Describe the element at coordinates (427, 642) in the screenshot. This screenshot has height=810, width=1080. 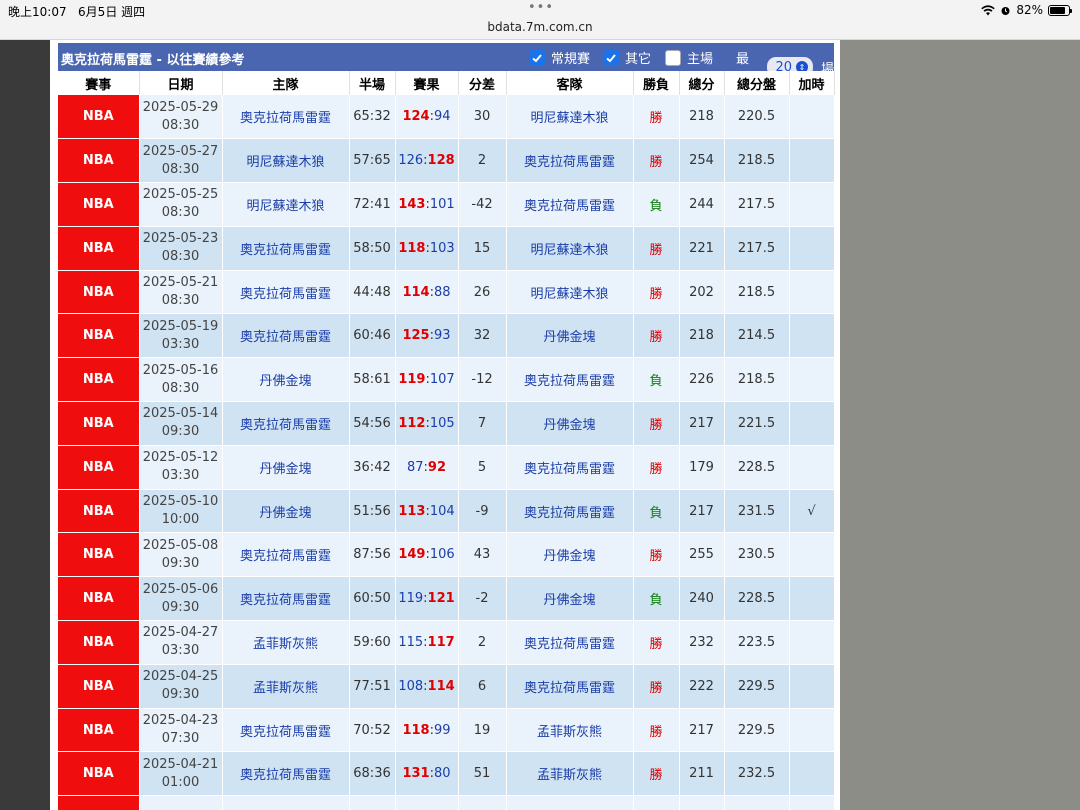
I see `final-score-cell: 115:117` at that location.